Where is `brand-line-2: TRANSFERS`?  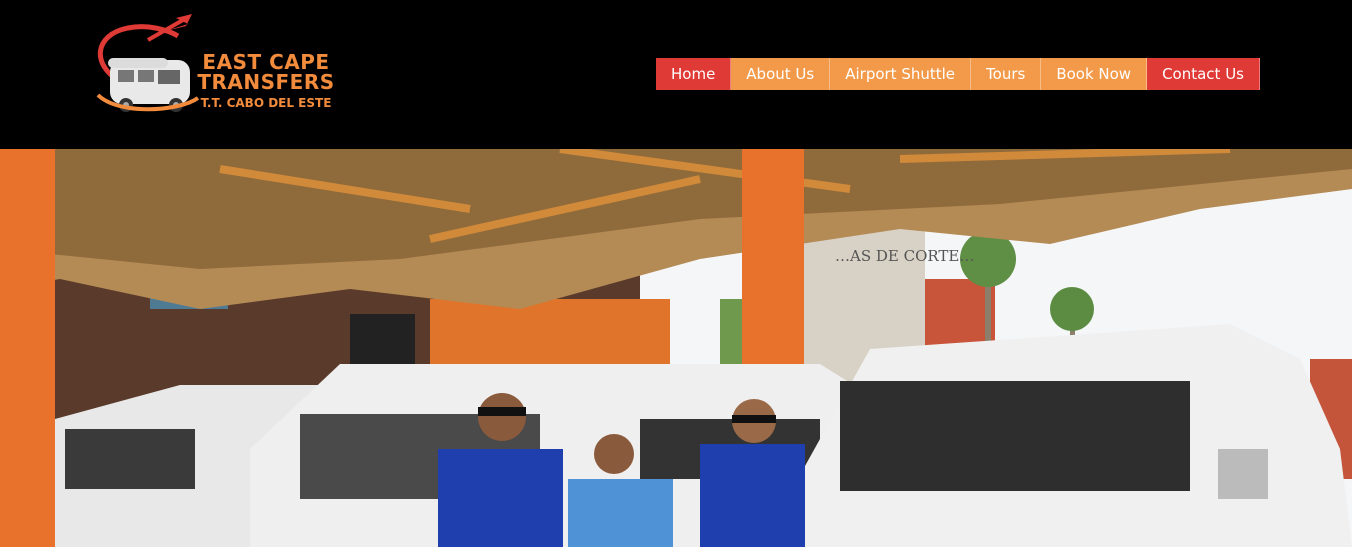 brand-line-2: TRANSFERS is located at coordinates (266, 82).